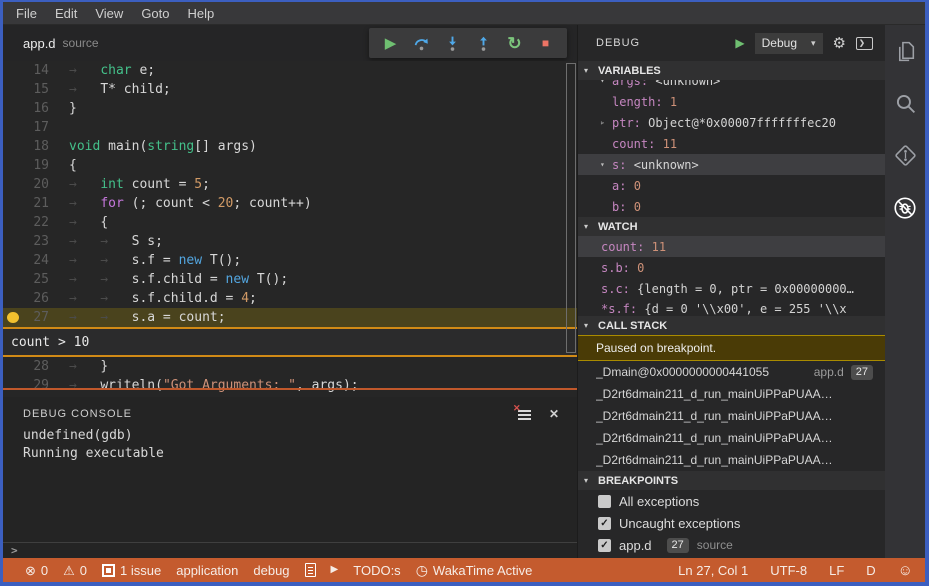 Image resolution: width=929 pixels, height=586 pixels. Describe the element at coordinates (36, 570) in the screenshot. I see `status-item-0: ⊗ 0` at that location.